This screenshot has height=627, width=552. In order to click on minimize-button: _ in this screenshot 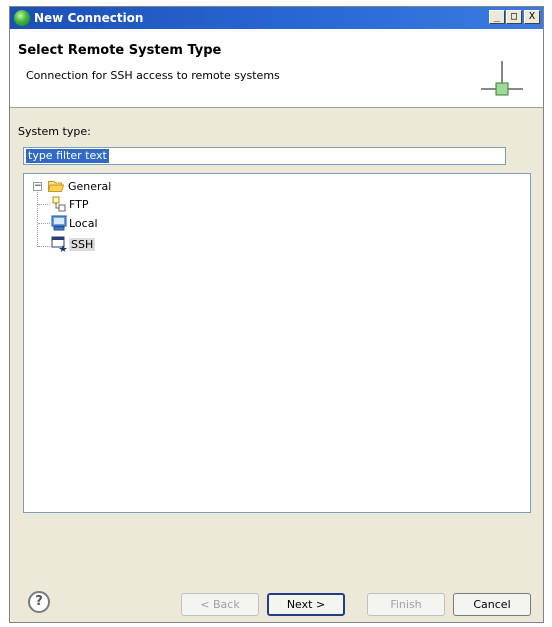, I will do `click(497, 17)`.